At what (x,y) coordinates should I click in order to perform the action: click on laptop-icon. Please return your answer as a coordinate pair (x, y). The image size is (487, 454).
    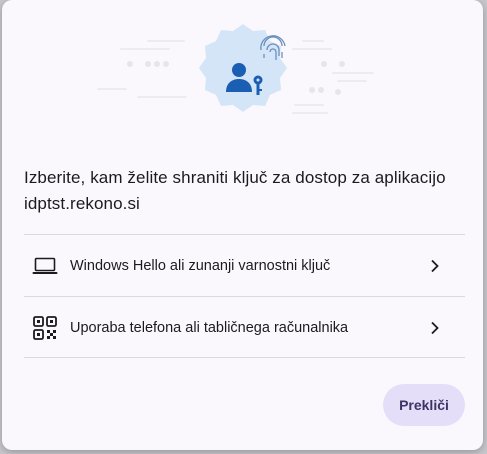
    Looking at the image, I should click on (45, 266).